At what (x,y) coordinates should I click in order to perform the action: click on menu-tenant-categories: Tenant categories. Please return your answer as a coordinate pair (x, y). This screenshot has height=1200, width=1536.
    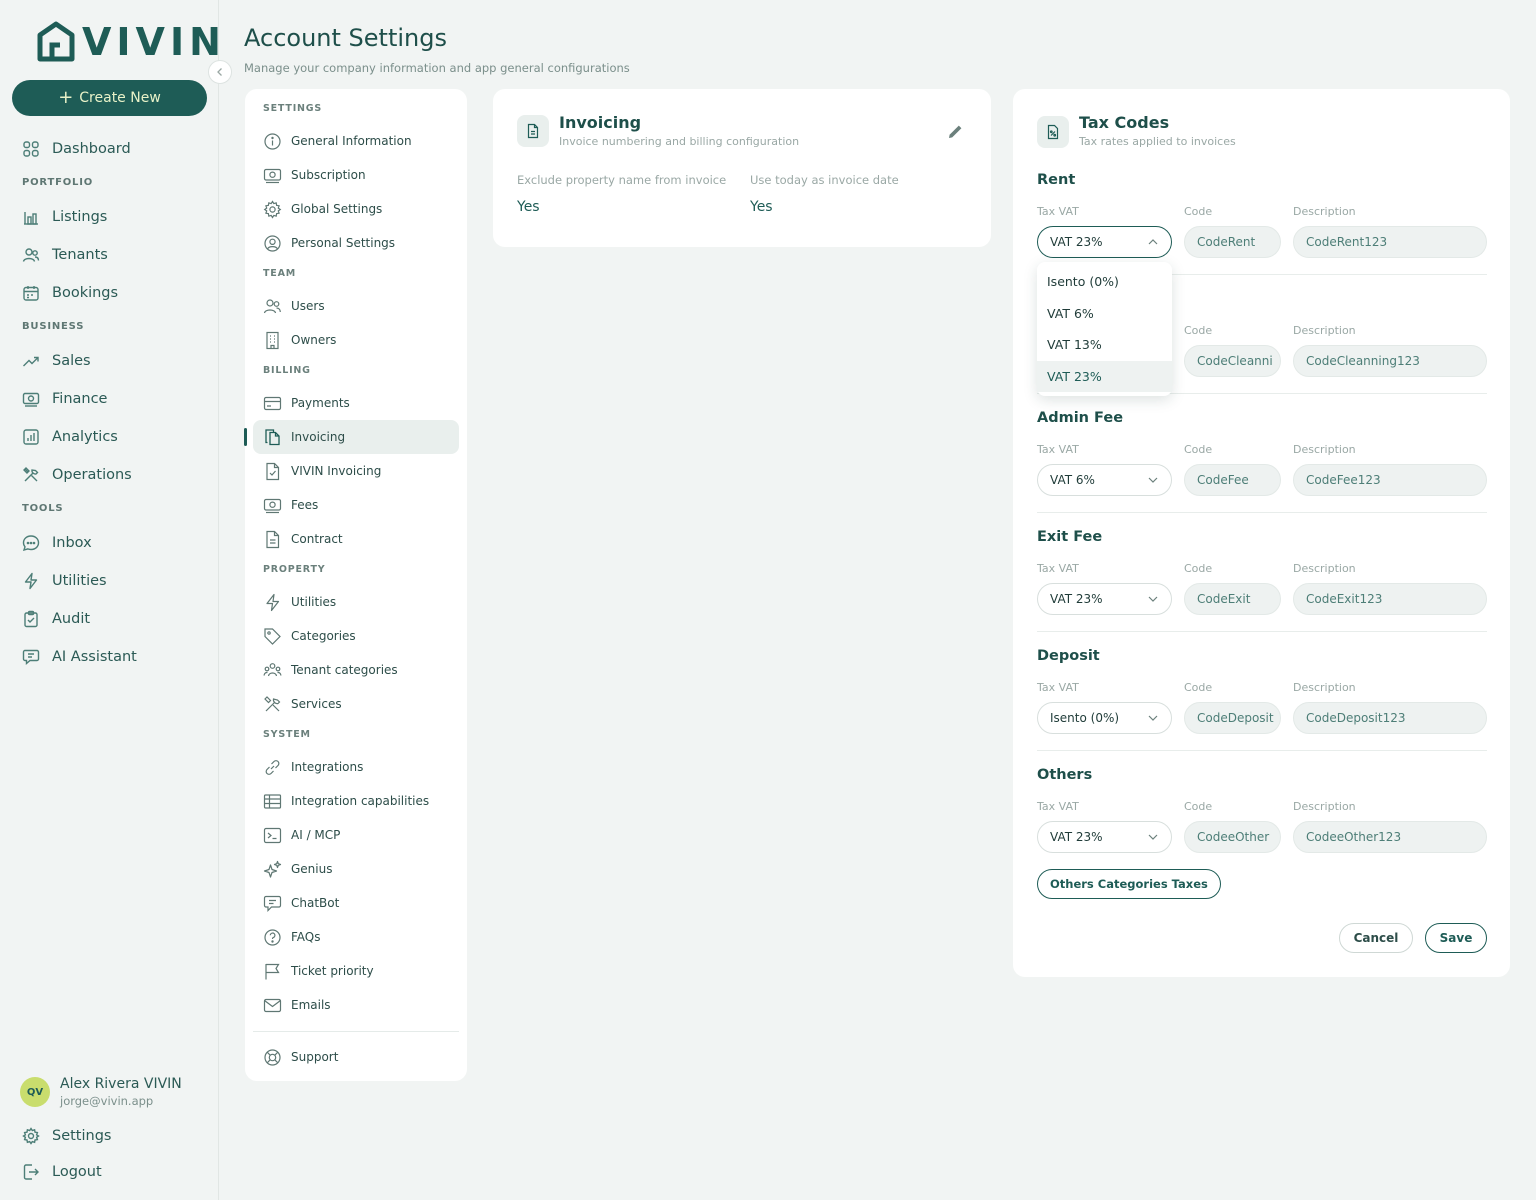
    Looking at the image, I should click on (352, 670).